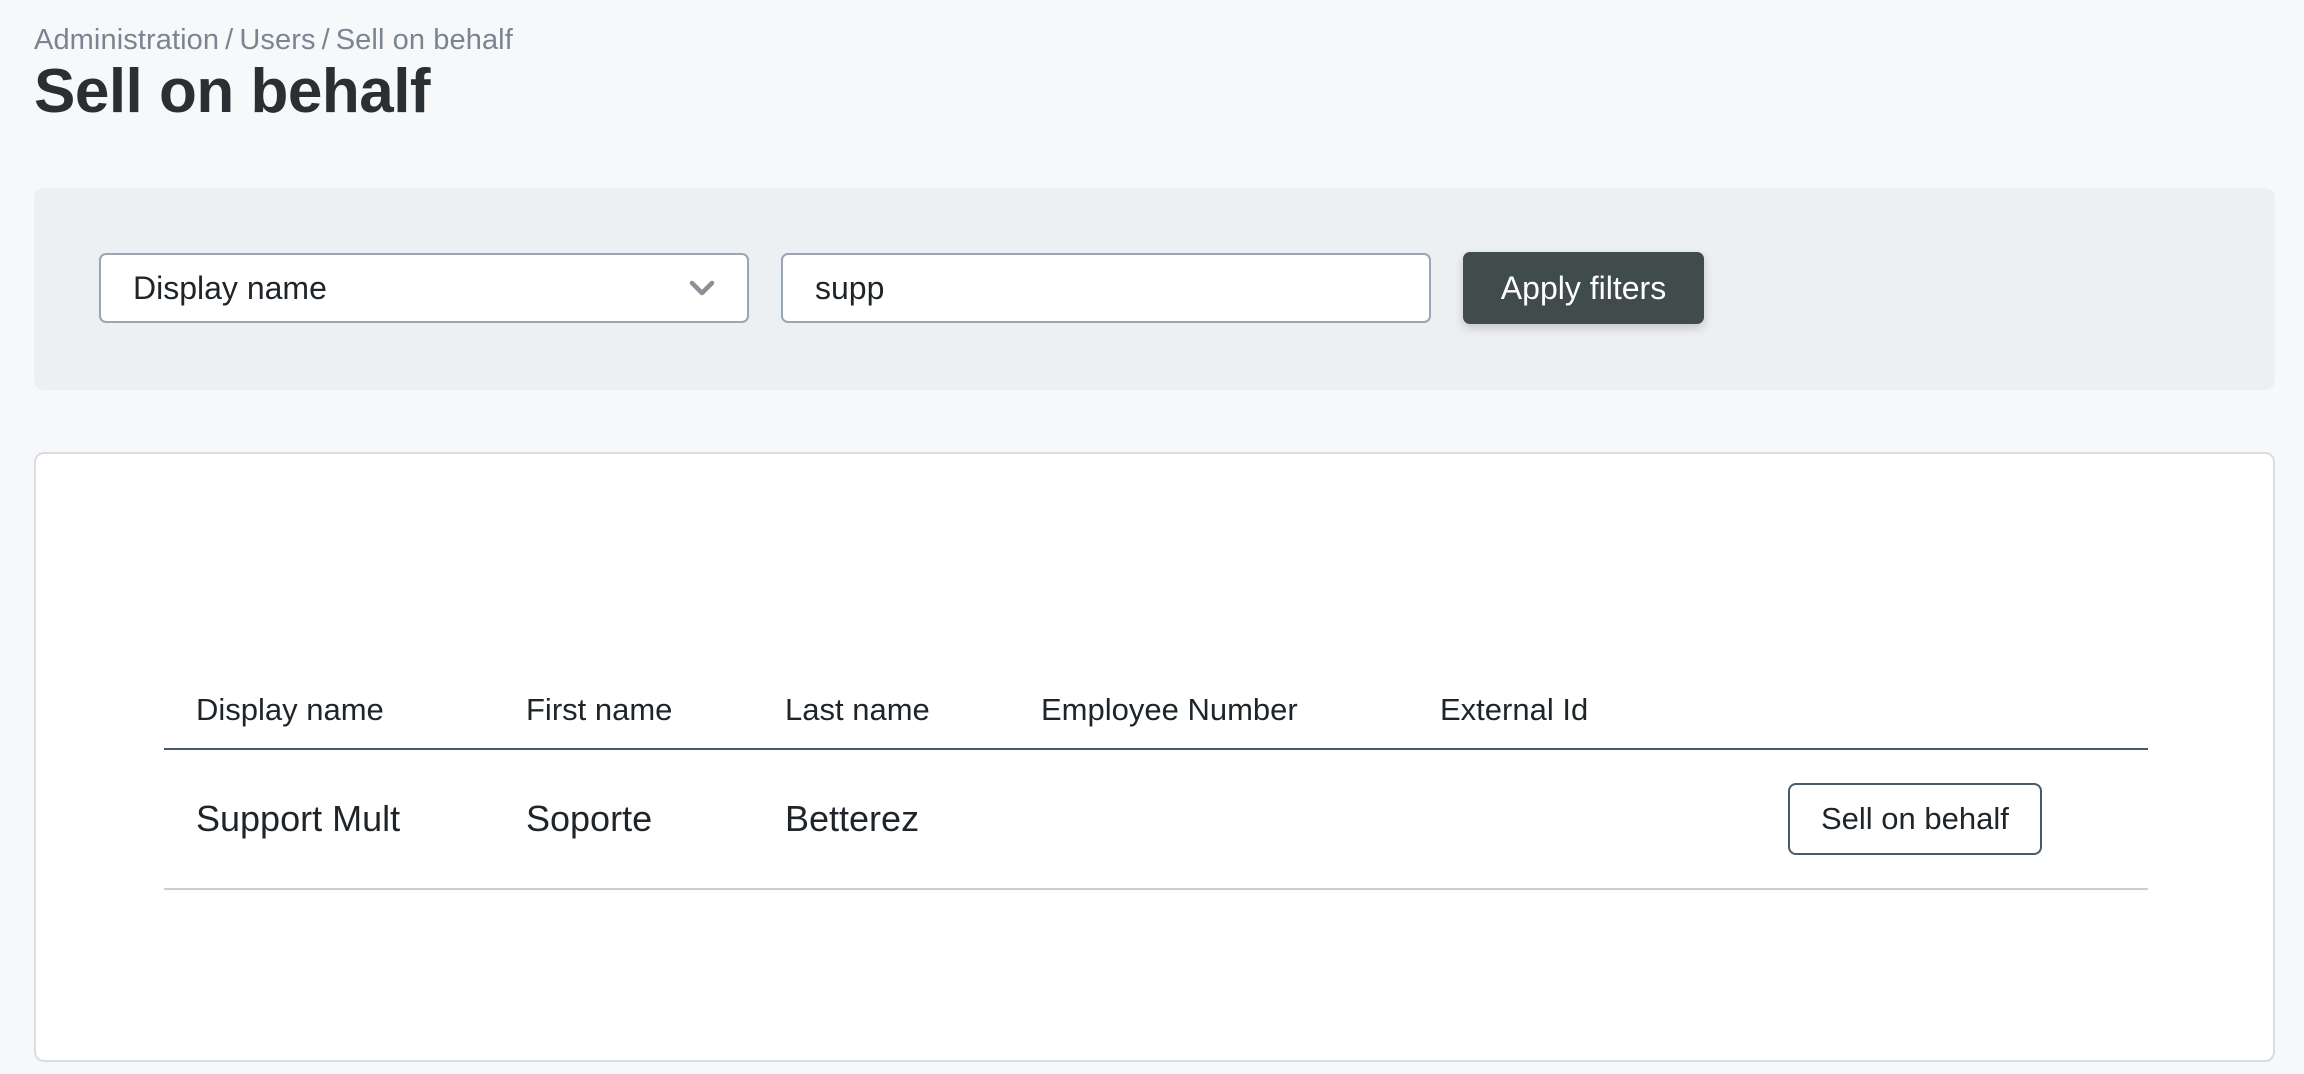 The height and width of the screenshot is (1074, 2304). I want to click on filter-field-select: Display name, so click(424, 288).